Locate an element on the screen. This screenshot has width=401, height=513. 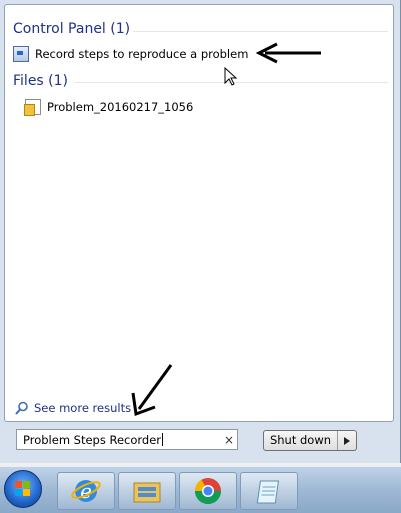
windows-explorer-icon is located at coordinates (147, 492).